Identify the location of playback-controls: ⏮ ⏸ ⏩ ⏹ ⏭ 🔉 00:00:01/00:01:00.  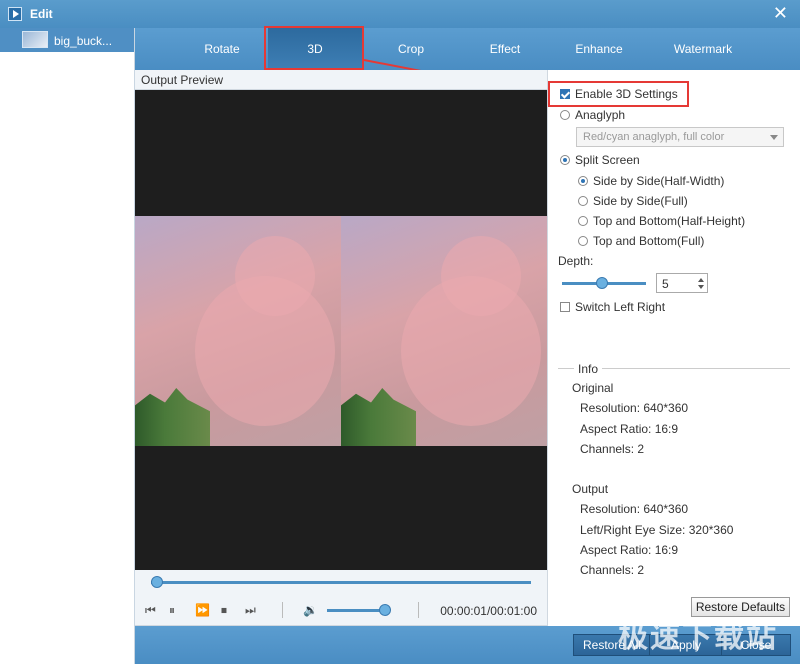
(341, 610).